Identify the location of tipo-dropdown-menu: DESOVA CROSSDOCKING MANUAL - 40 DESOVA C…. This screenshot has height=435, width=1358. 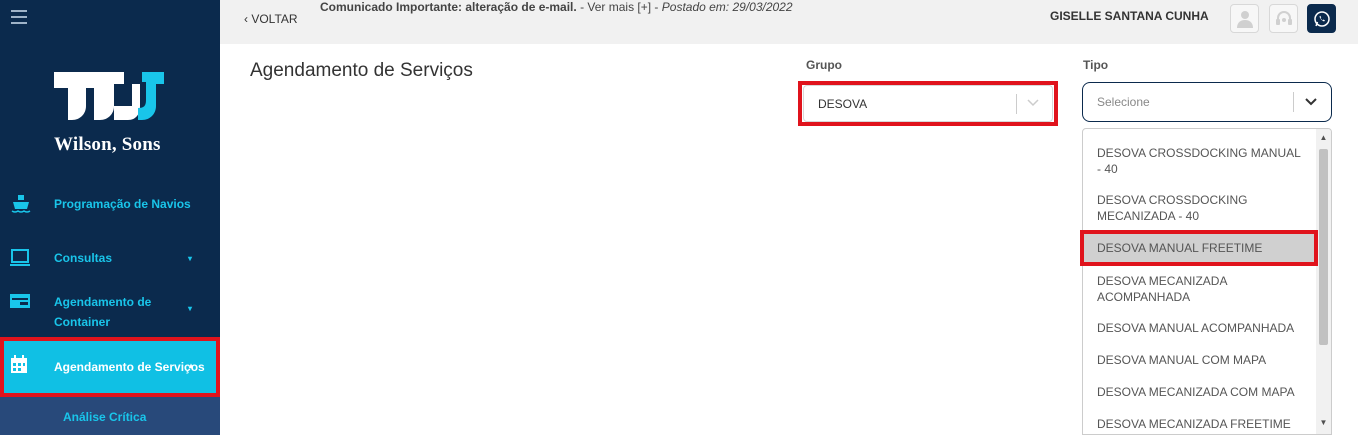
(1207, 281).